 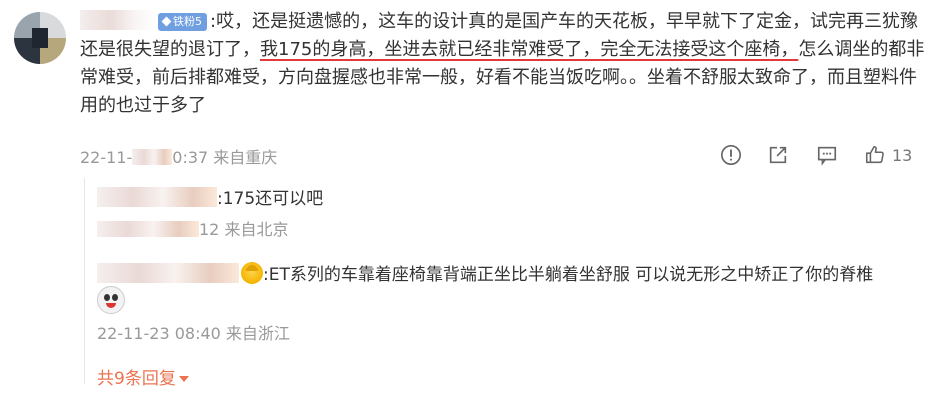 I want to click on share-icon, so click(x=778, y=155).